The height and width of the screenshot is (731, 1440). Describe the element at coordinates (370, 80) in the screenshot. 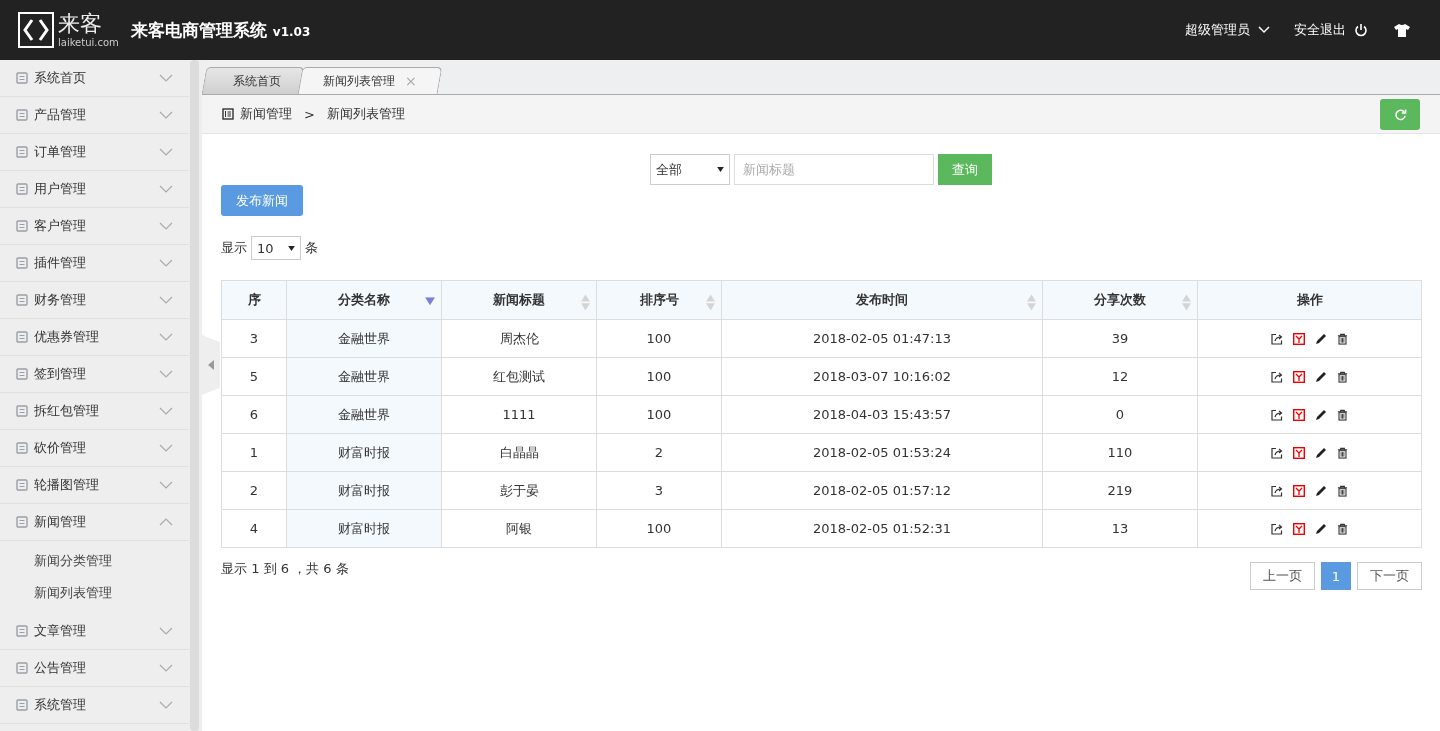

I see `tab: 新闻列表管理 ×` at that location.